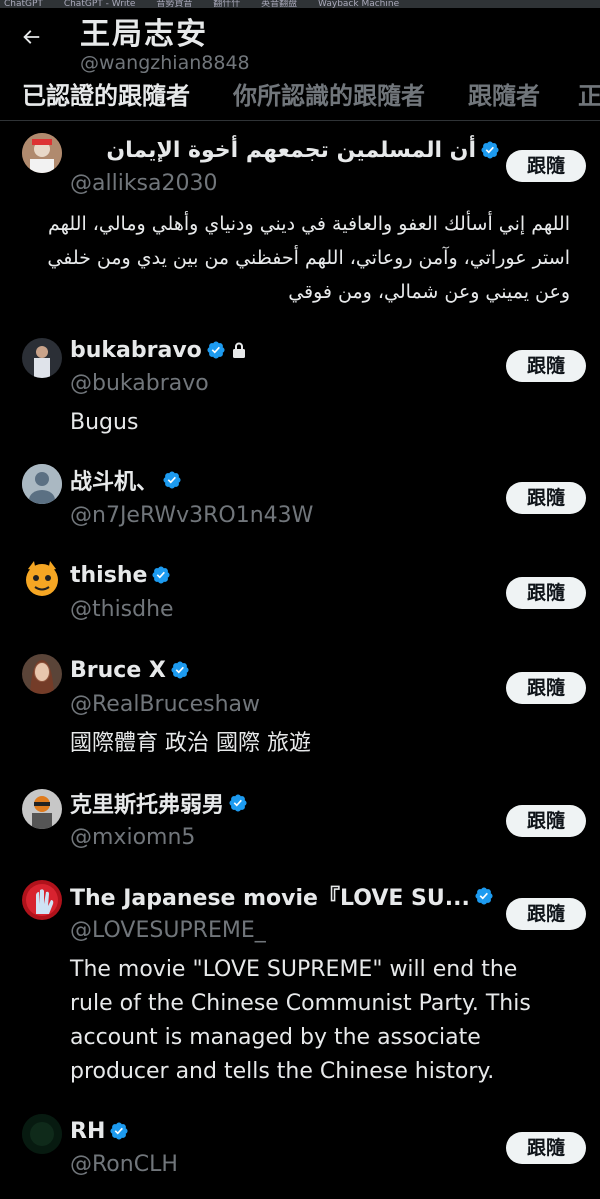 The width and height of the screenshot is (600, 1199). Describe the element at coordinates (114, 480) in the screenshot. I see `display-name: 战斗机、` at that location.